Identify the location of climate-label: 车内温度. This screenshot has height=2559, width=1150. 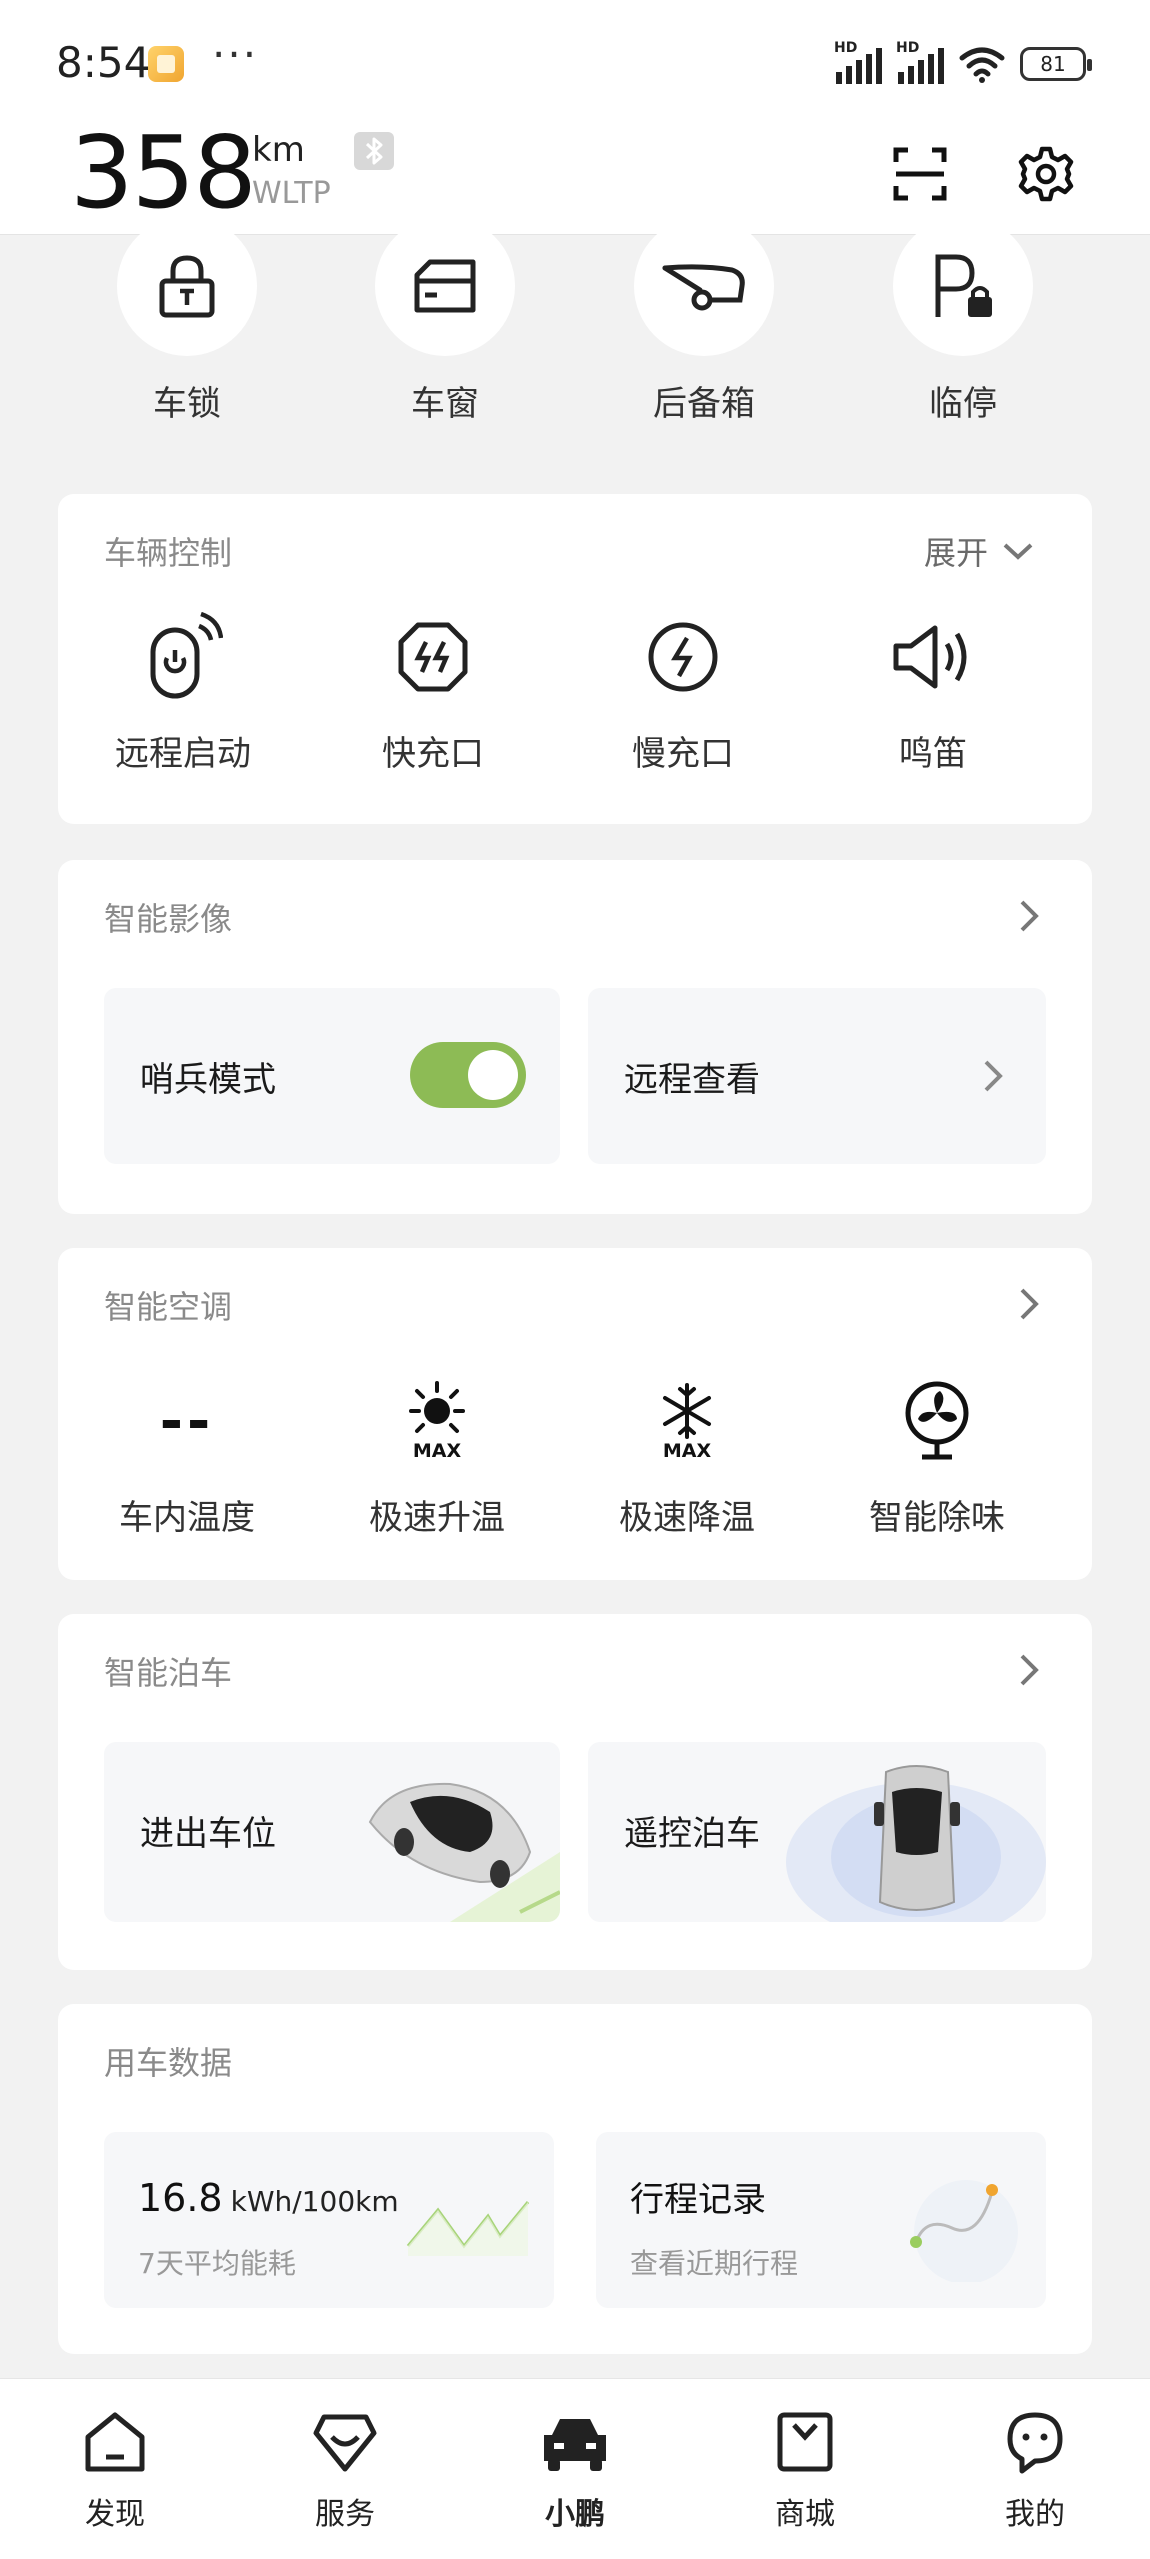
(187, 1518).